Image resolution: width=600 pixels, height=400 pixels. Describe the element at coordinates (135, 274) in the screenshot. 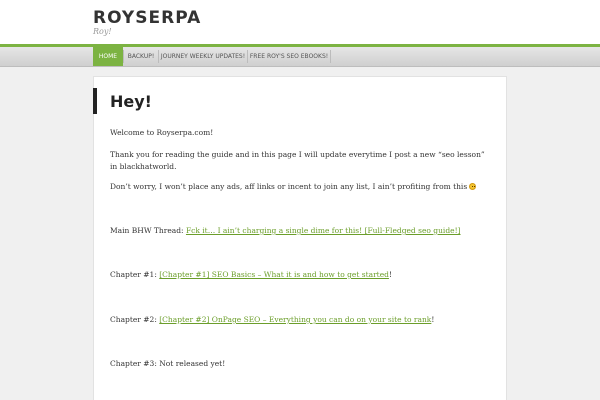

I see `chapter1-label: Chapter #1:` at that location.